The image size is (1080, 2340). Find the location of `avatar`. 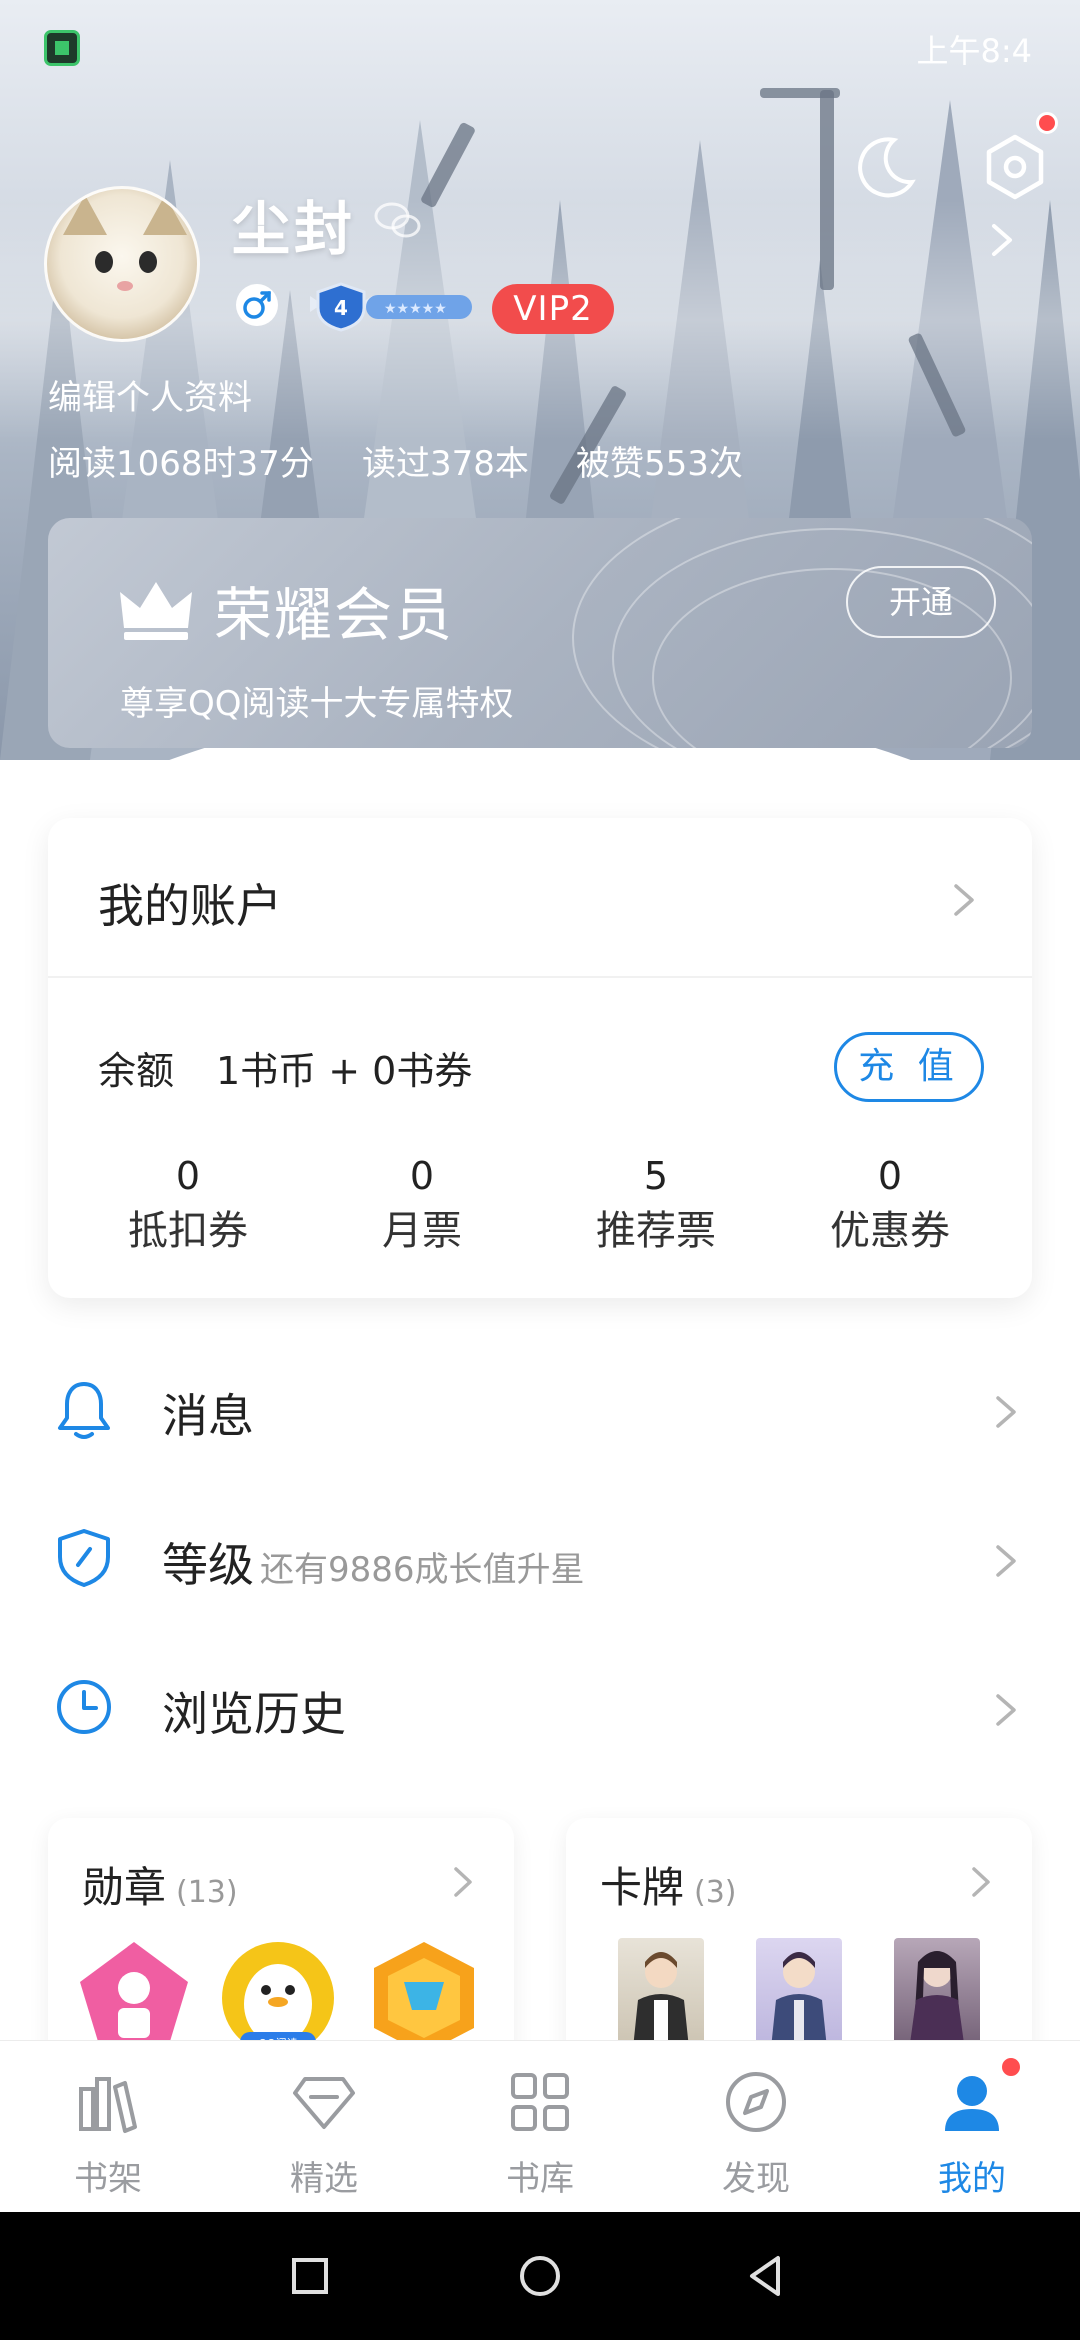

avatar is located at coordinates (122, 264).